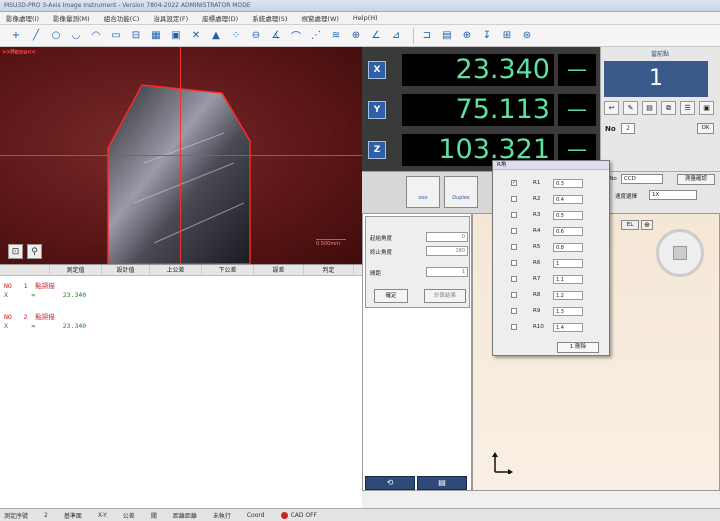 The image size is (720, 521). What do you see at coordinates (316, 36) in the screenshot?
I see `scan-tool-icon: ⋰` at bounding box center [316, 36].